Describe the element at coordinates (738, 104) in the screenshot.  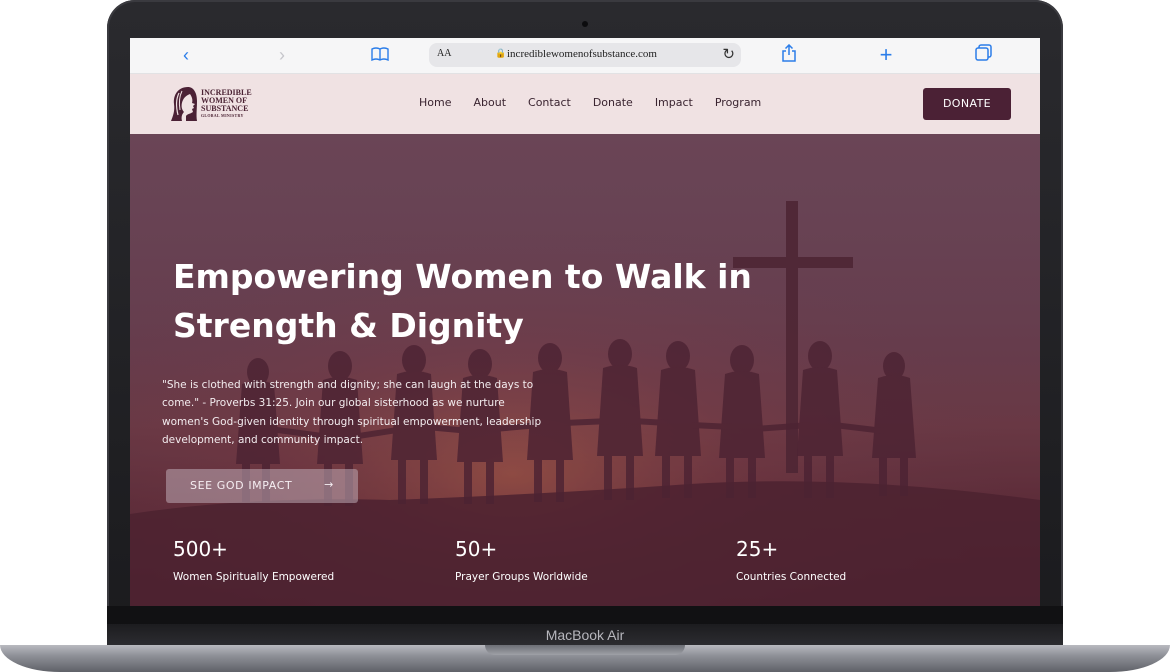
I see `nav-program: Program` at that location.